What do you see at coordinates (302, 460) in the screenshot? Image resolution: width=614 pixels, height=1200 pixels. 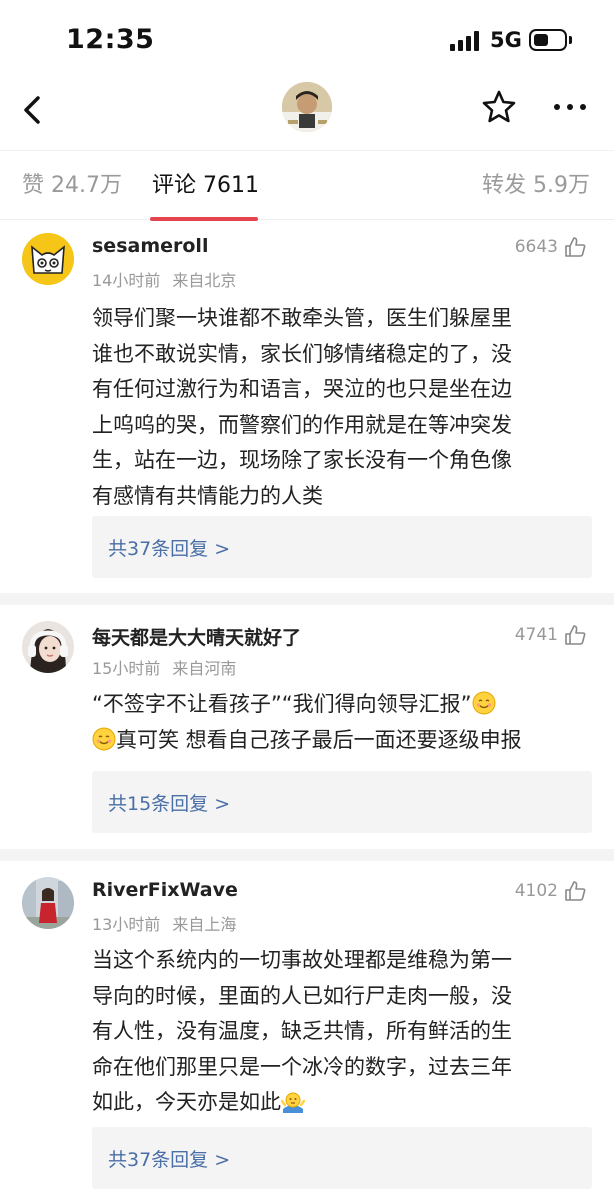 I see `comment-line: 生，站在一边，现场除了家长没有一个角色像` at bounding box center [302, 460].